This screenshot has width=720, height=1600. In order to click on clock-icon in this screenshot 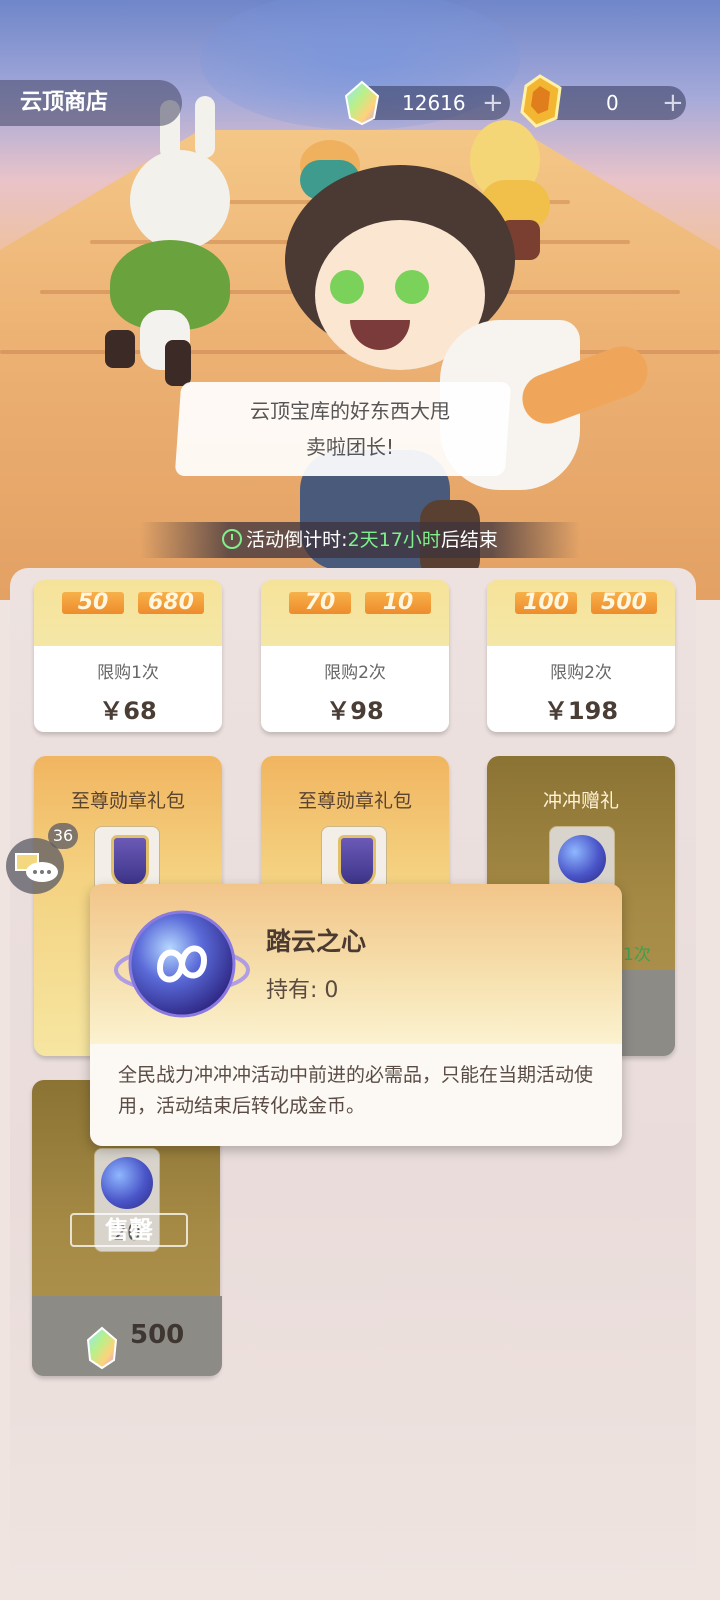, I will do `click(232, 539)`.